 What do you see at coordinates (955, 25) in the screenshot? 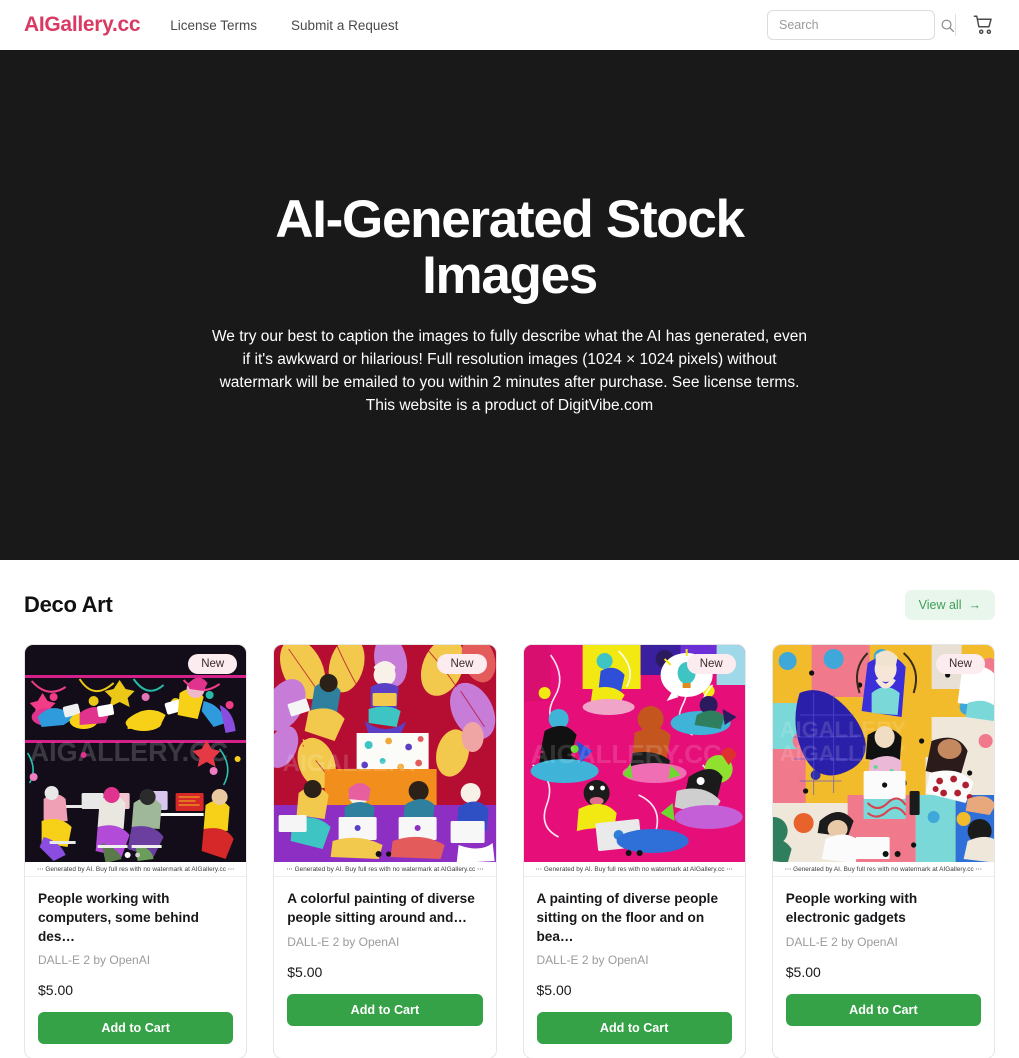
I see `header-divider` at bounding box center [955, 25].